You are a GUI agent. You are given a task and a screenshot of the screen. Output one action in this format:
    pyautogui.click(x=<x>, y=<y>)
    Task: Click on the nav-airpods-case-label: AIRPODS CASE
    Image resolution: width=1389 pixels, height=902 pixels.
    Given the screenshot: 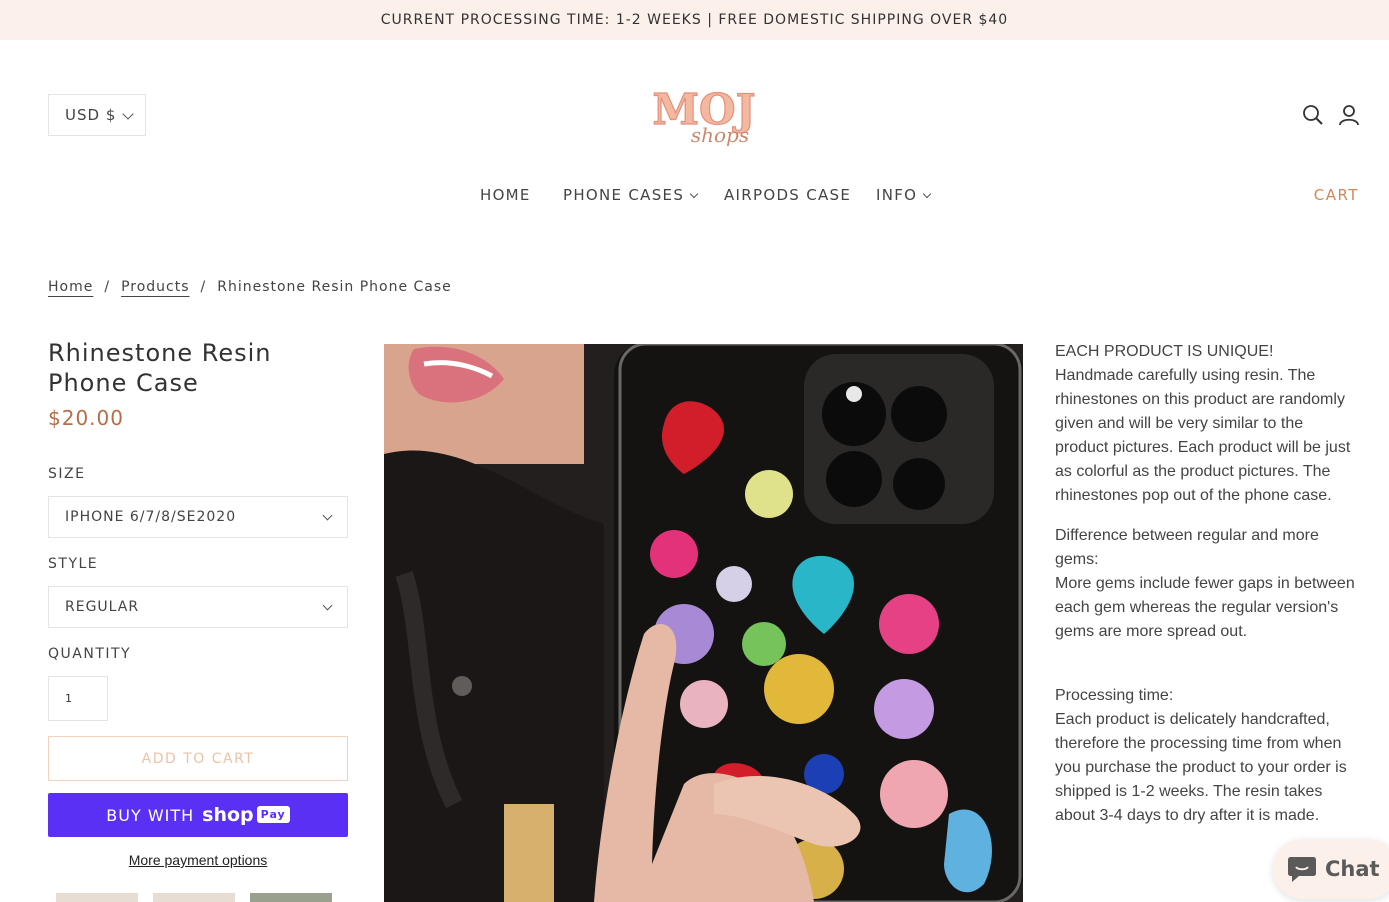 What is the action you would take?
    pyautogui.click(x=788, y=195)
    